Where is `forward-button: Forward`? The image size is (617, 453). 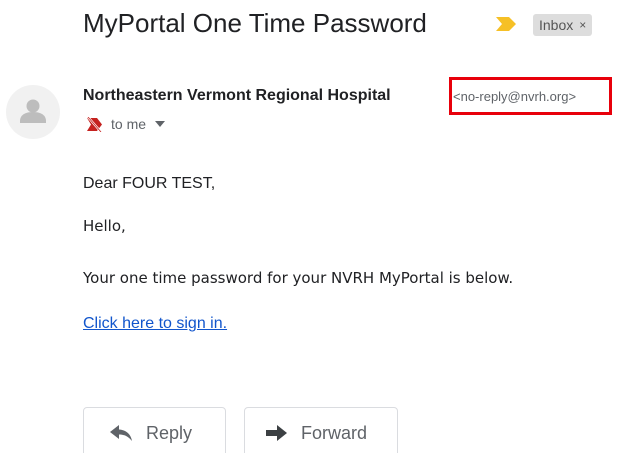 forward-button: Forward is located at coordinates (321, 430).